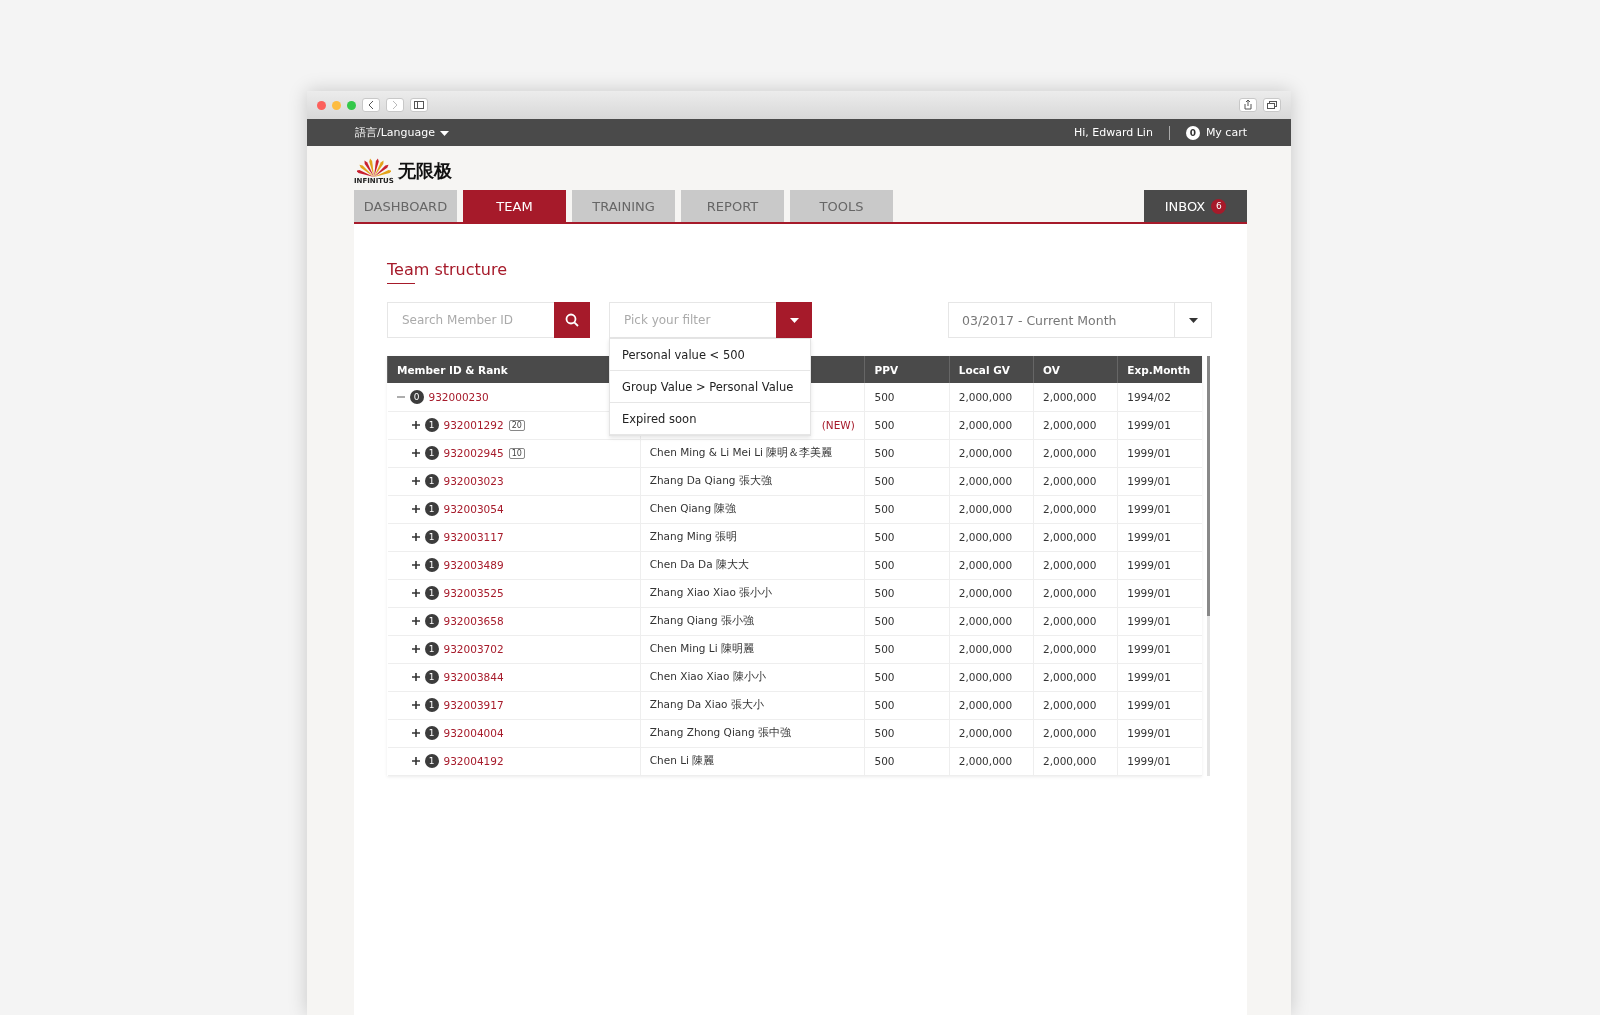  Describe the element at coordinates (488, 320) in the screenshot. I see `search-box: Search Member ID` at that location.